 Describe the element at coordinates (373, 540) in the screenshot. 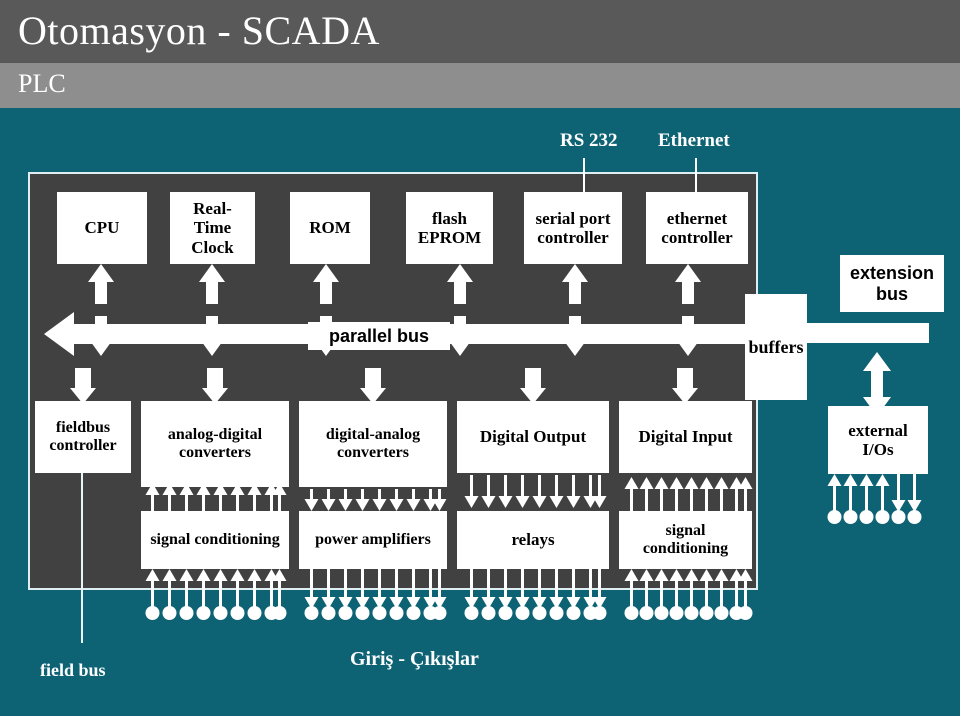

I see `box-power-amplifiers: power amplifiers` at that location.